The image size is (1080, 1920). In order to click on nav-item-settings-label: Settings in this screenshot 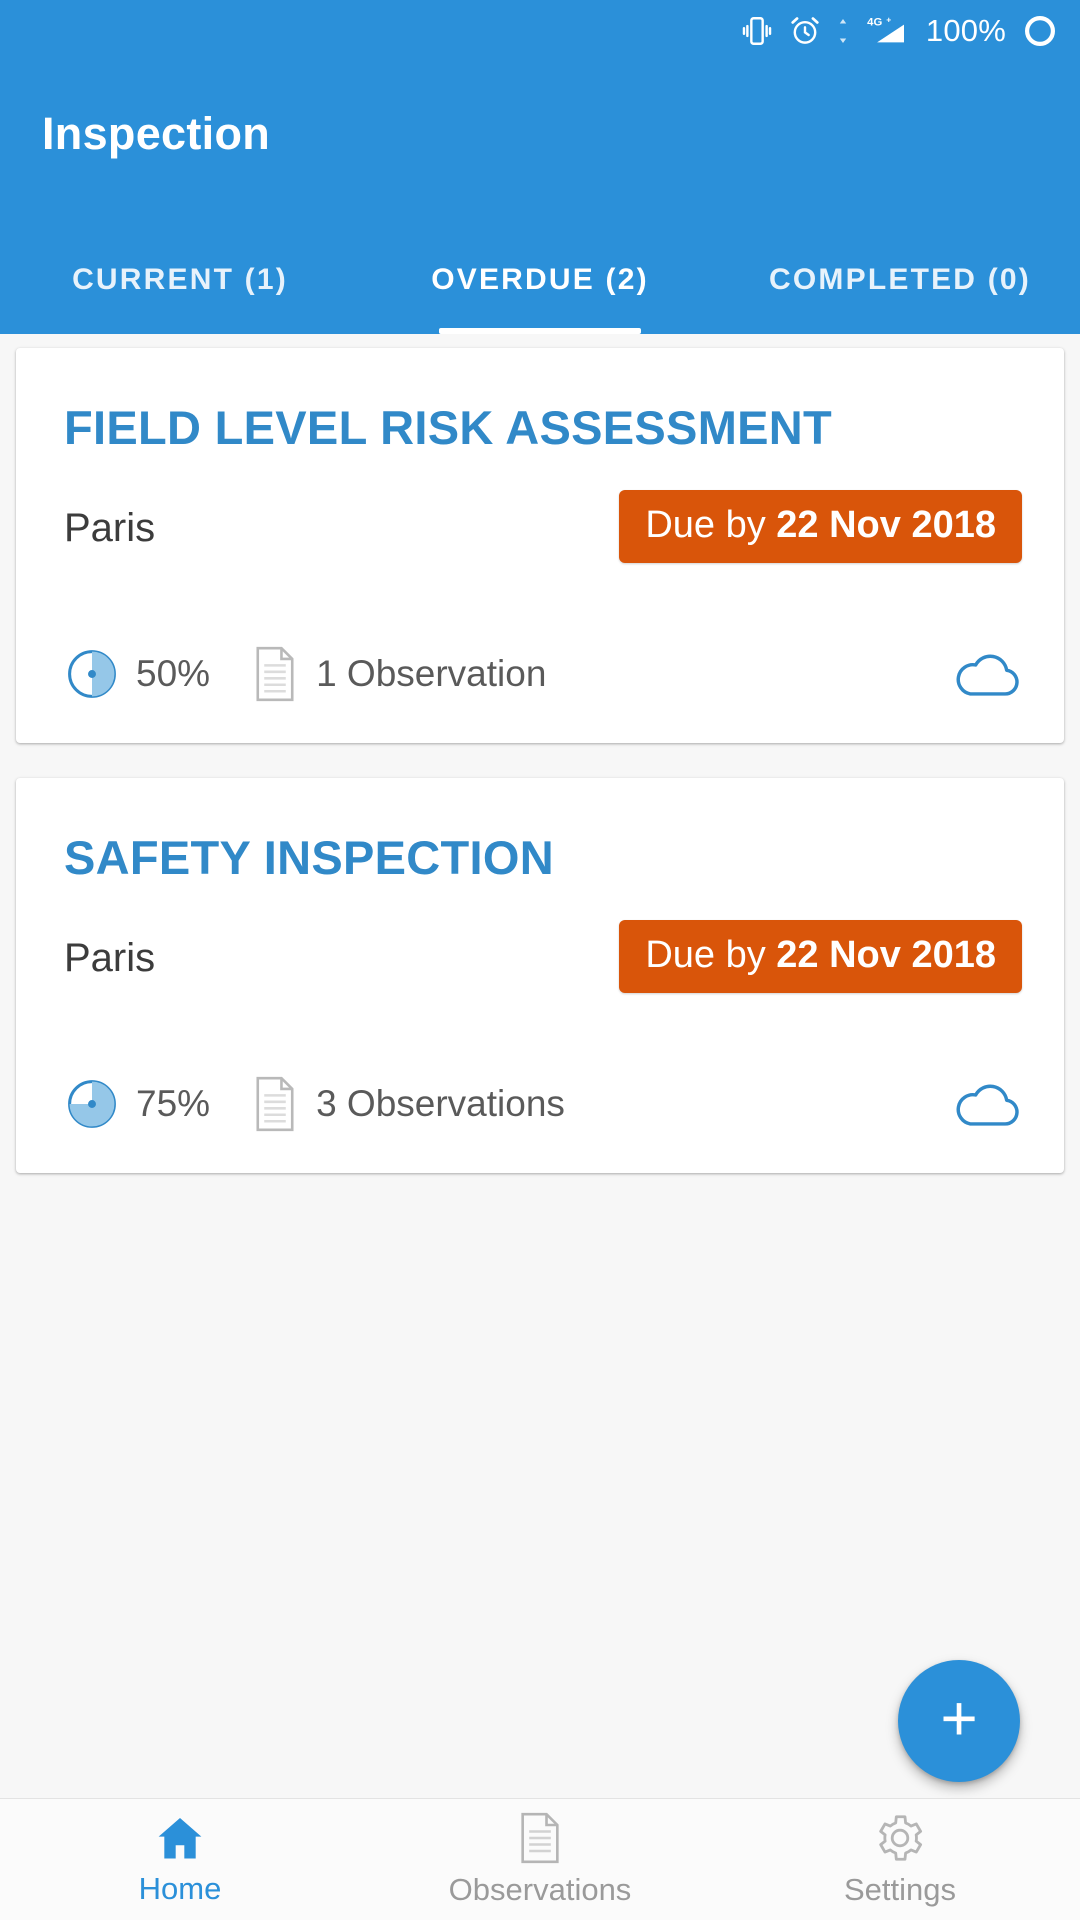, I will do `click(899, 1889)`.